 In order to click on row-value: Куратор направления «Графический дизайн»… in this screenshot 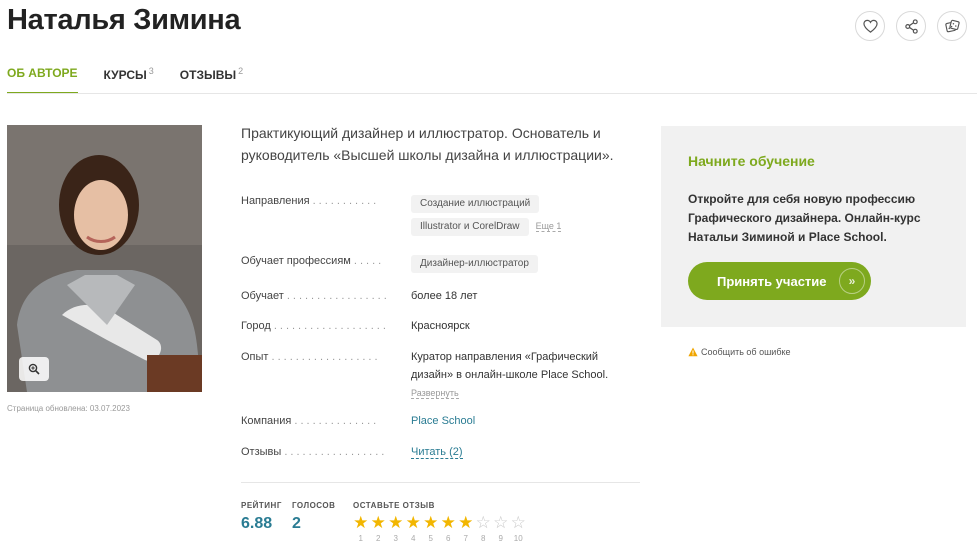, I will do `click(523, 375)`.